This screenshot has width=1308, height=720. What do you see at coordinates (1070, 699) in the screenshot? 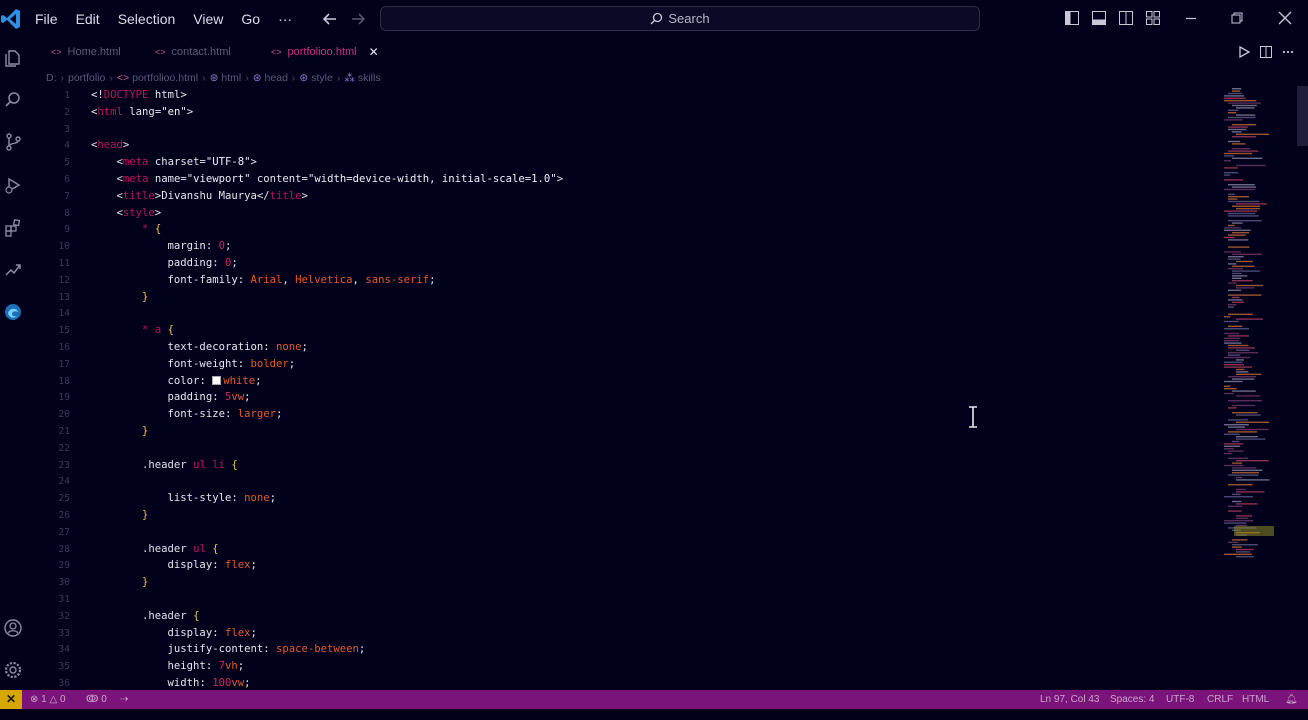
I see `cursor-position: Ln 97, Col 43` at bounding box center [1070, 699].